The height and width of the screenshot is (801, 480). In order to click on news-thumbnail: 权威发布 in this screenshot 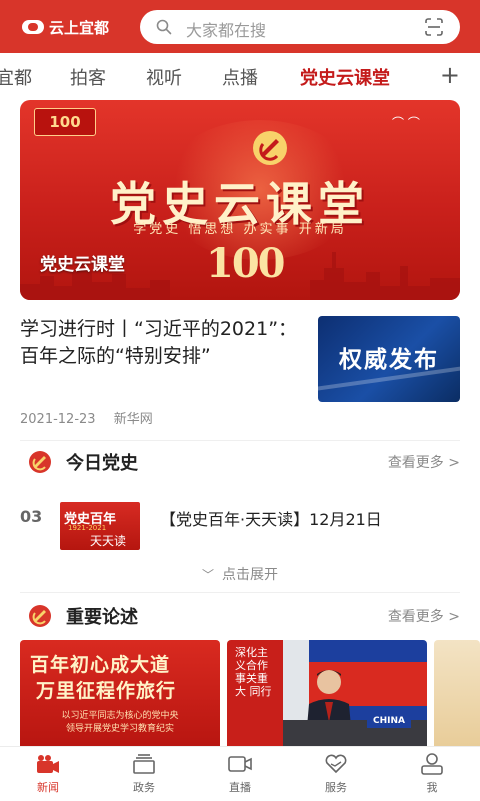, I will do `click(389, 359)`.